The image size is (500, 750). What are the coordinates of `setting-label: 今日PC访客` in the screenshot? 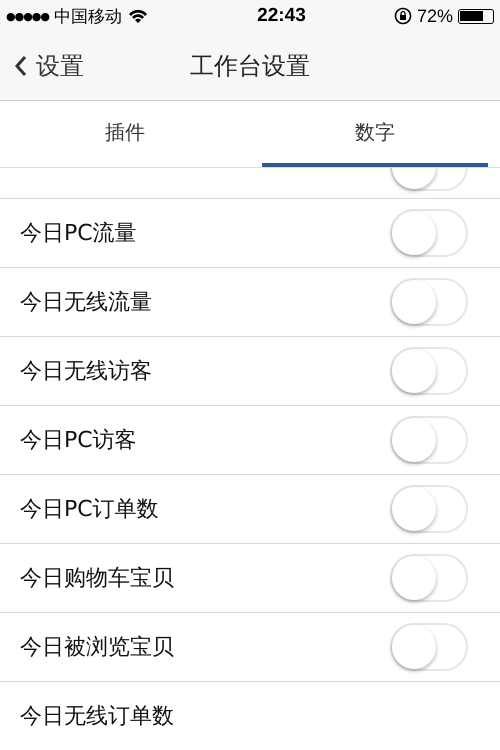 It's located at (78, 441).